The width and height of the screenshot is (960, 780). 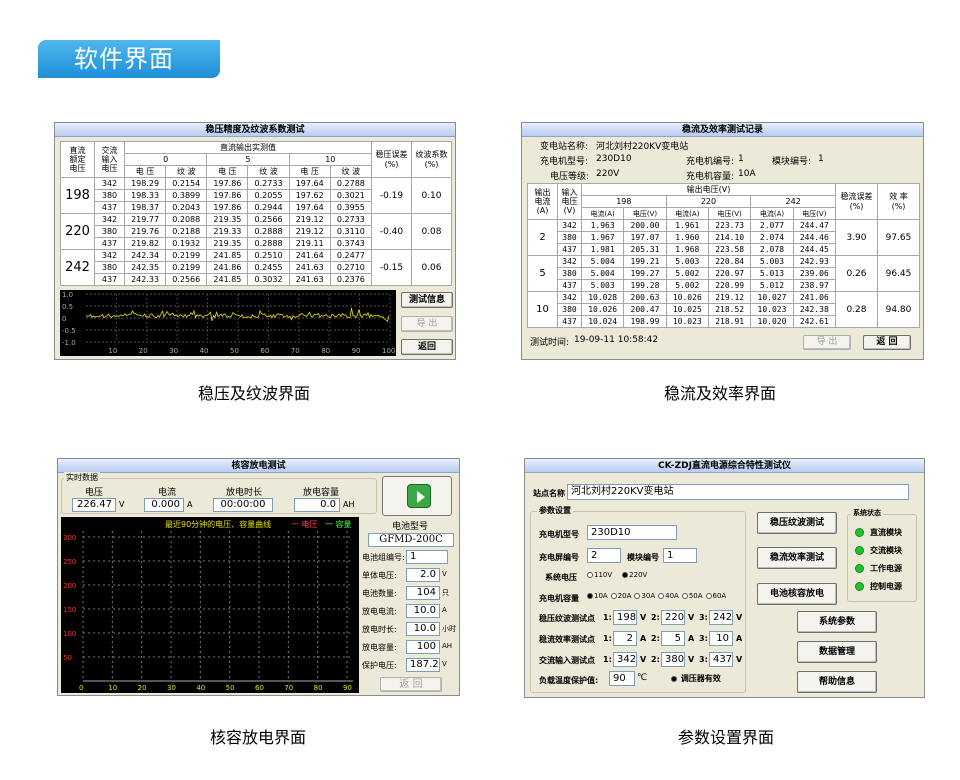 What do you see at coordinates (741, 159) in the screenshot?
I see `charger-no-value: 1` at bounding box center [741, 159].